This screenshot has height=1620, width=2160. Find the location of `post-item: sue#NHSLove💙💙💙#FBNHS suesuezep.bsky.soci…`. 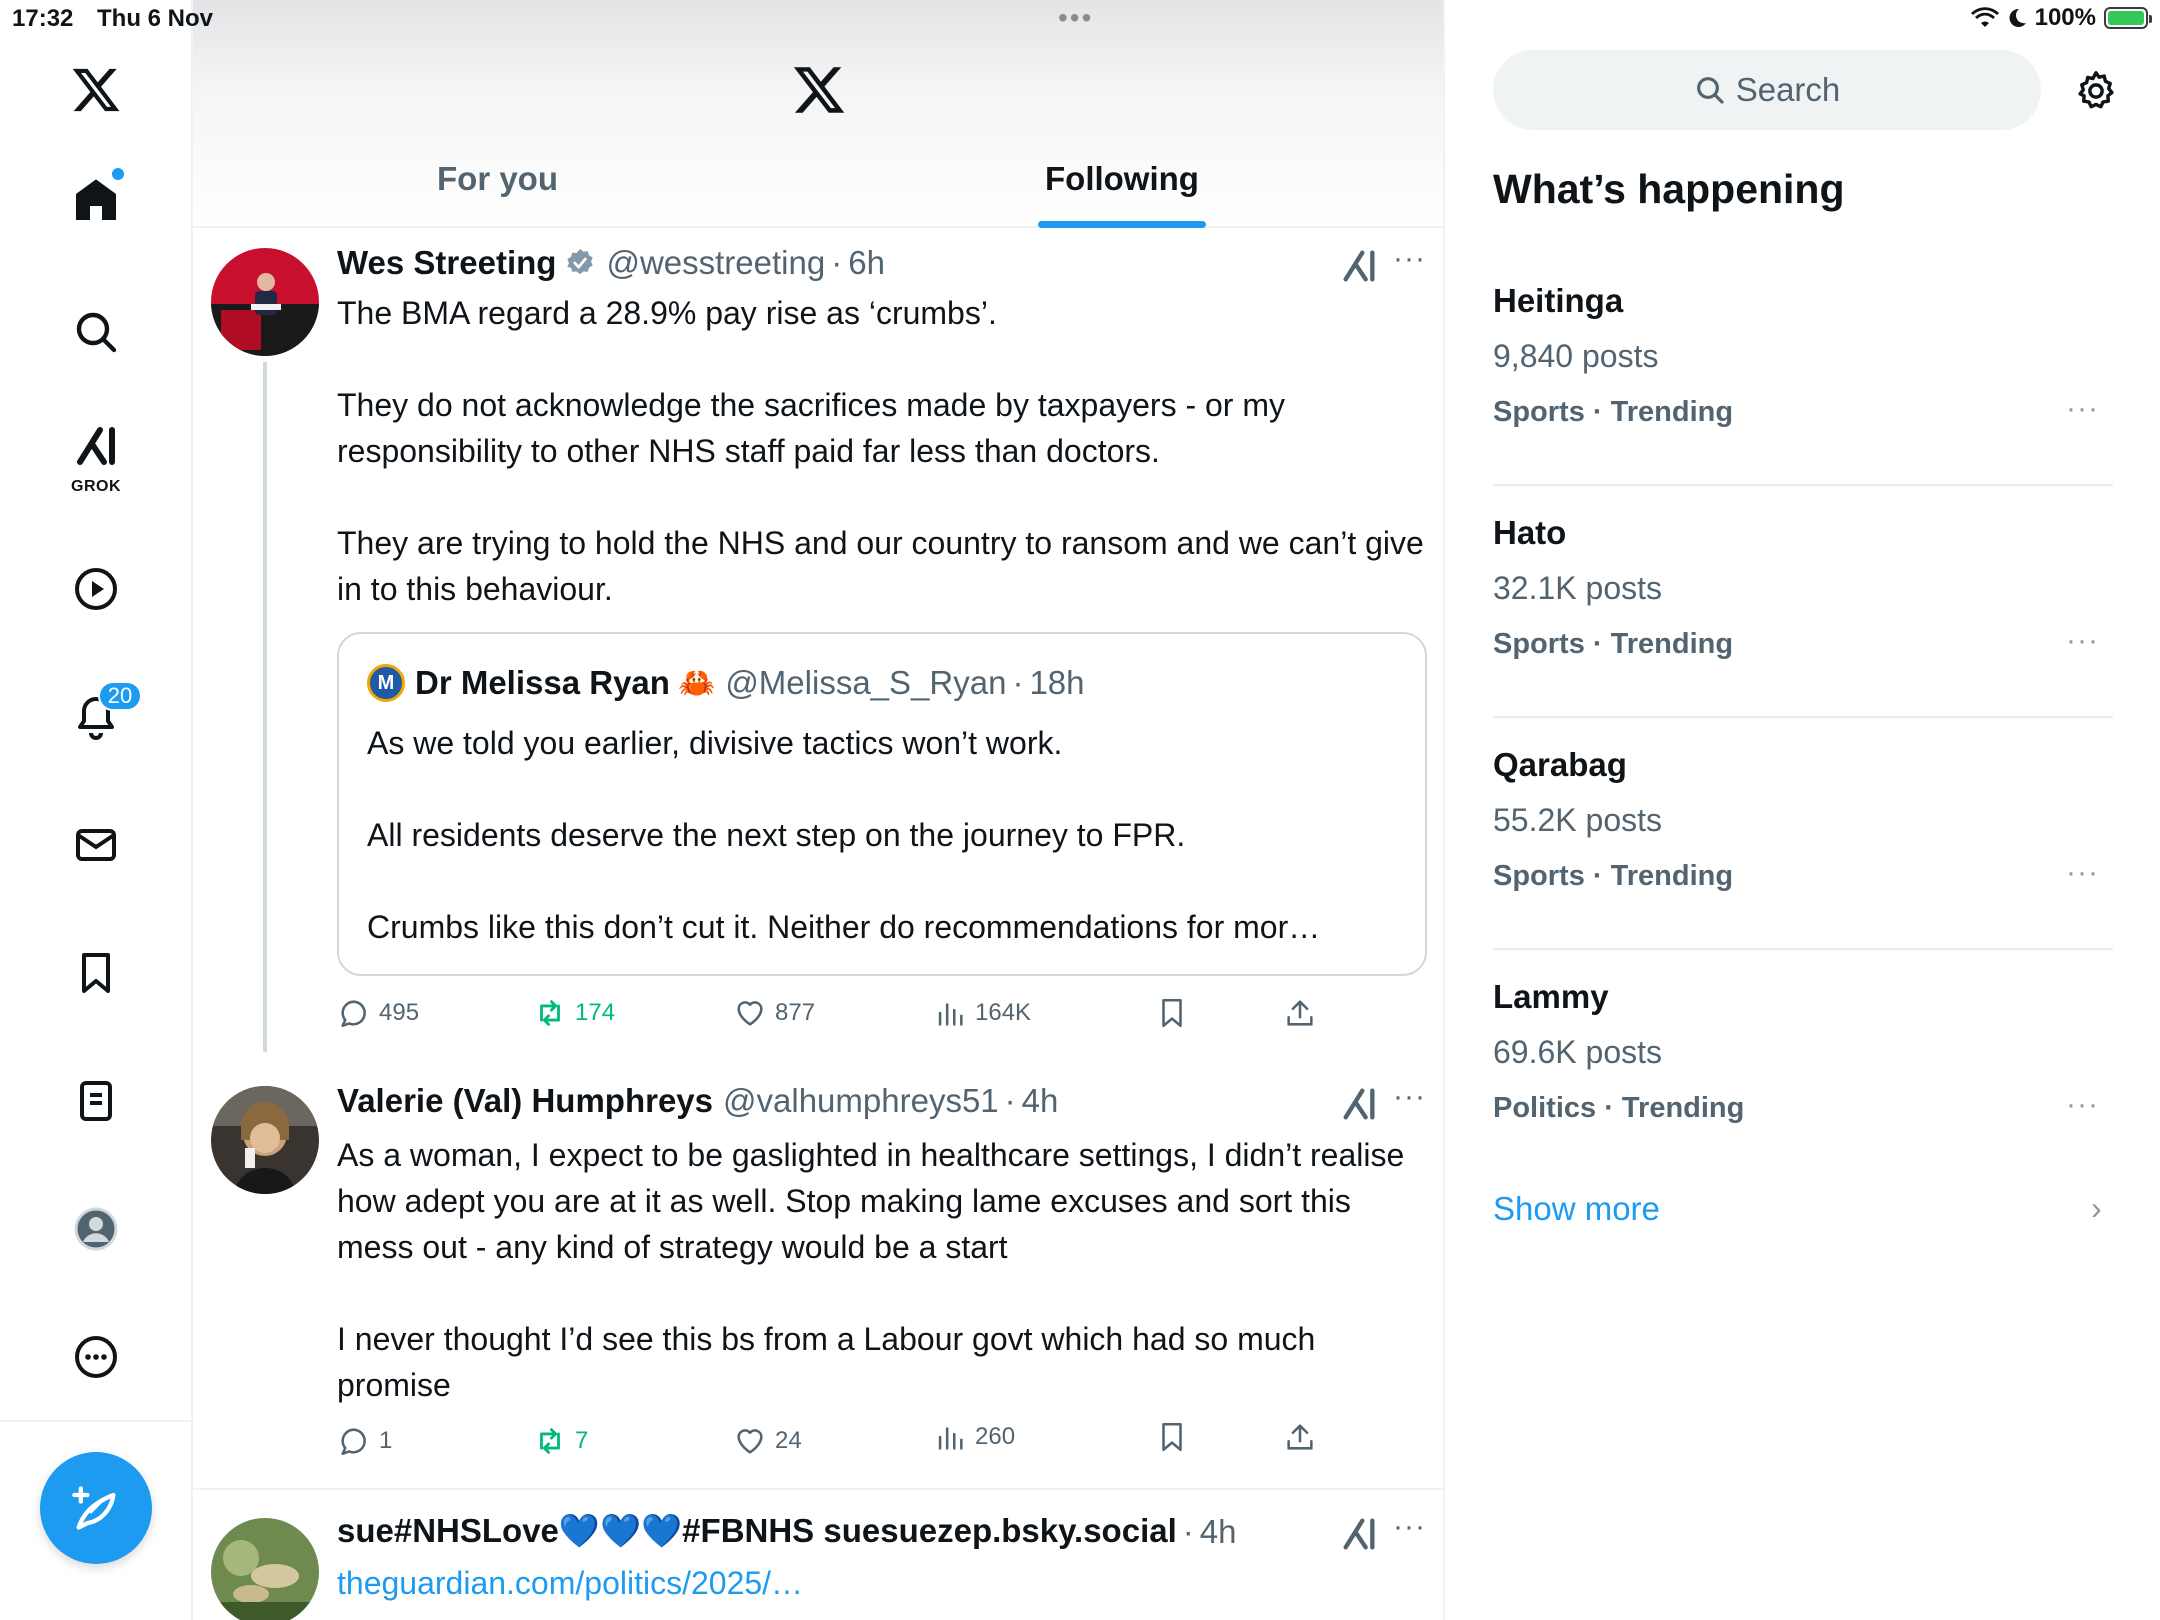

post-item: sue#NHSLove💙💙💙#FBNHS suesuezep.bsky.soci… is located at coordinates (818, 1555).